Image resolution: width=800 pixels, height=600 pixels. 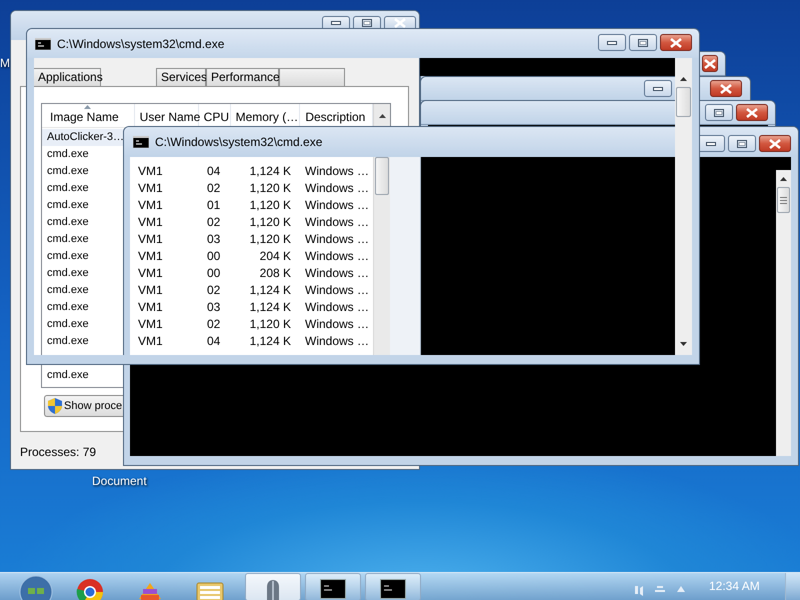 I want to click on down-arrow-icon, so click(x=683, y=344).